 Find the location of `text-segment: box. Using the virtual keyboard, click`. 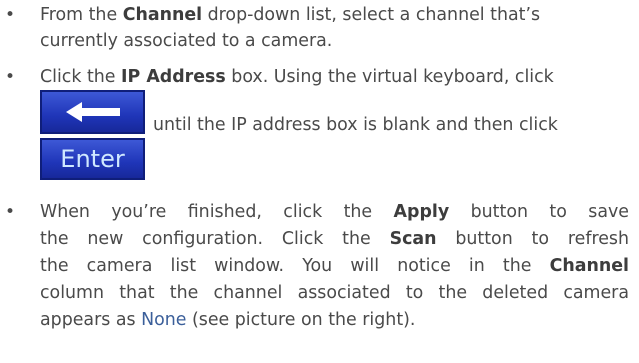

text-segment: box. Using the virtual keyboard, click is located at coordinates (389, 77).